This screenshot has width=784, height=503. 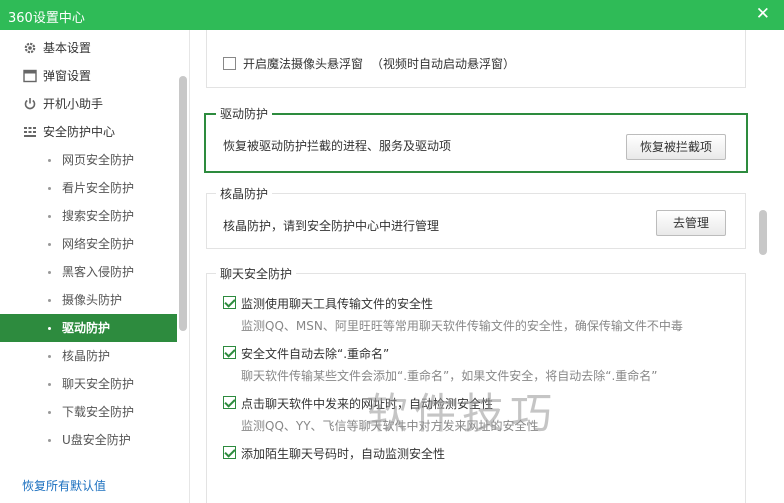 What do you see at coordinates (30, 132) in the screenshot?
I see `shield-grid-icon` at bounding box center [30, 132].